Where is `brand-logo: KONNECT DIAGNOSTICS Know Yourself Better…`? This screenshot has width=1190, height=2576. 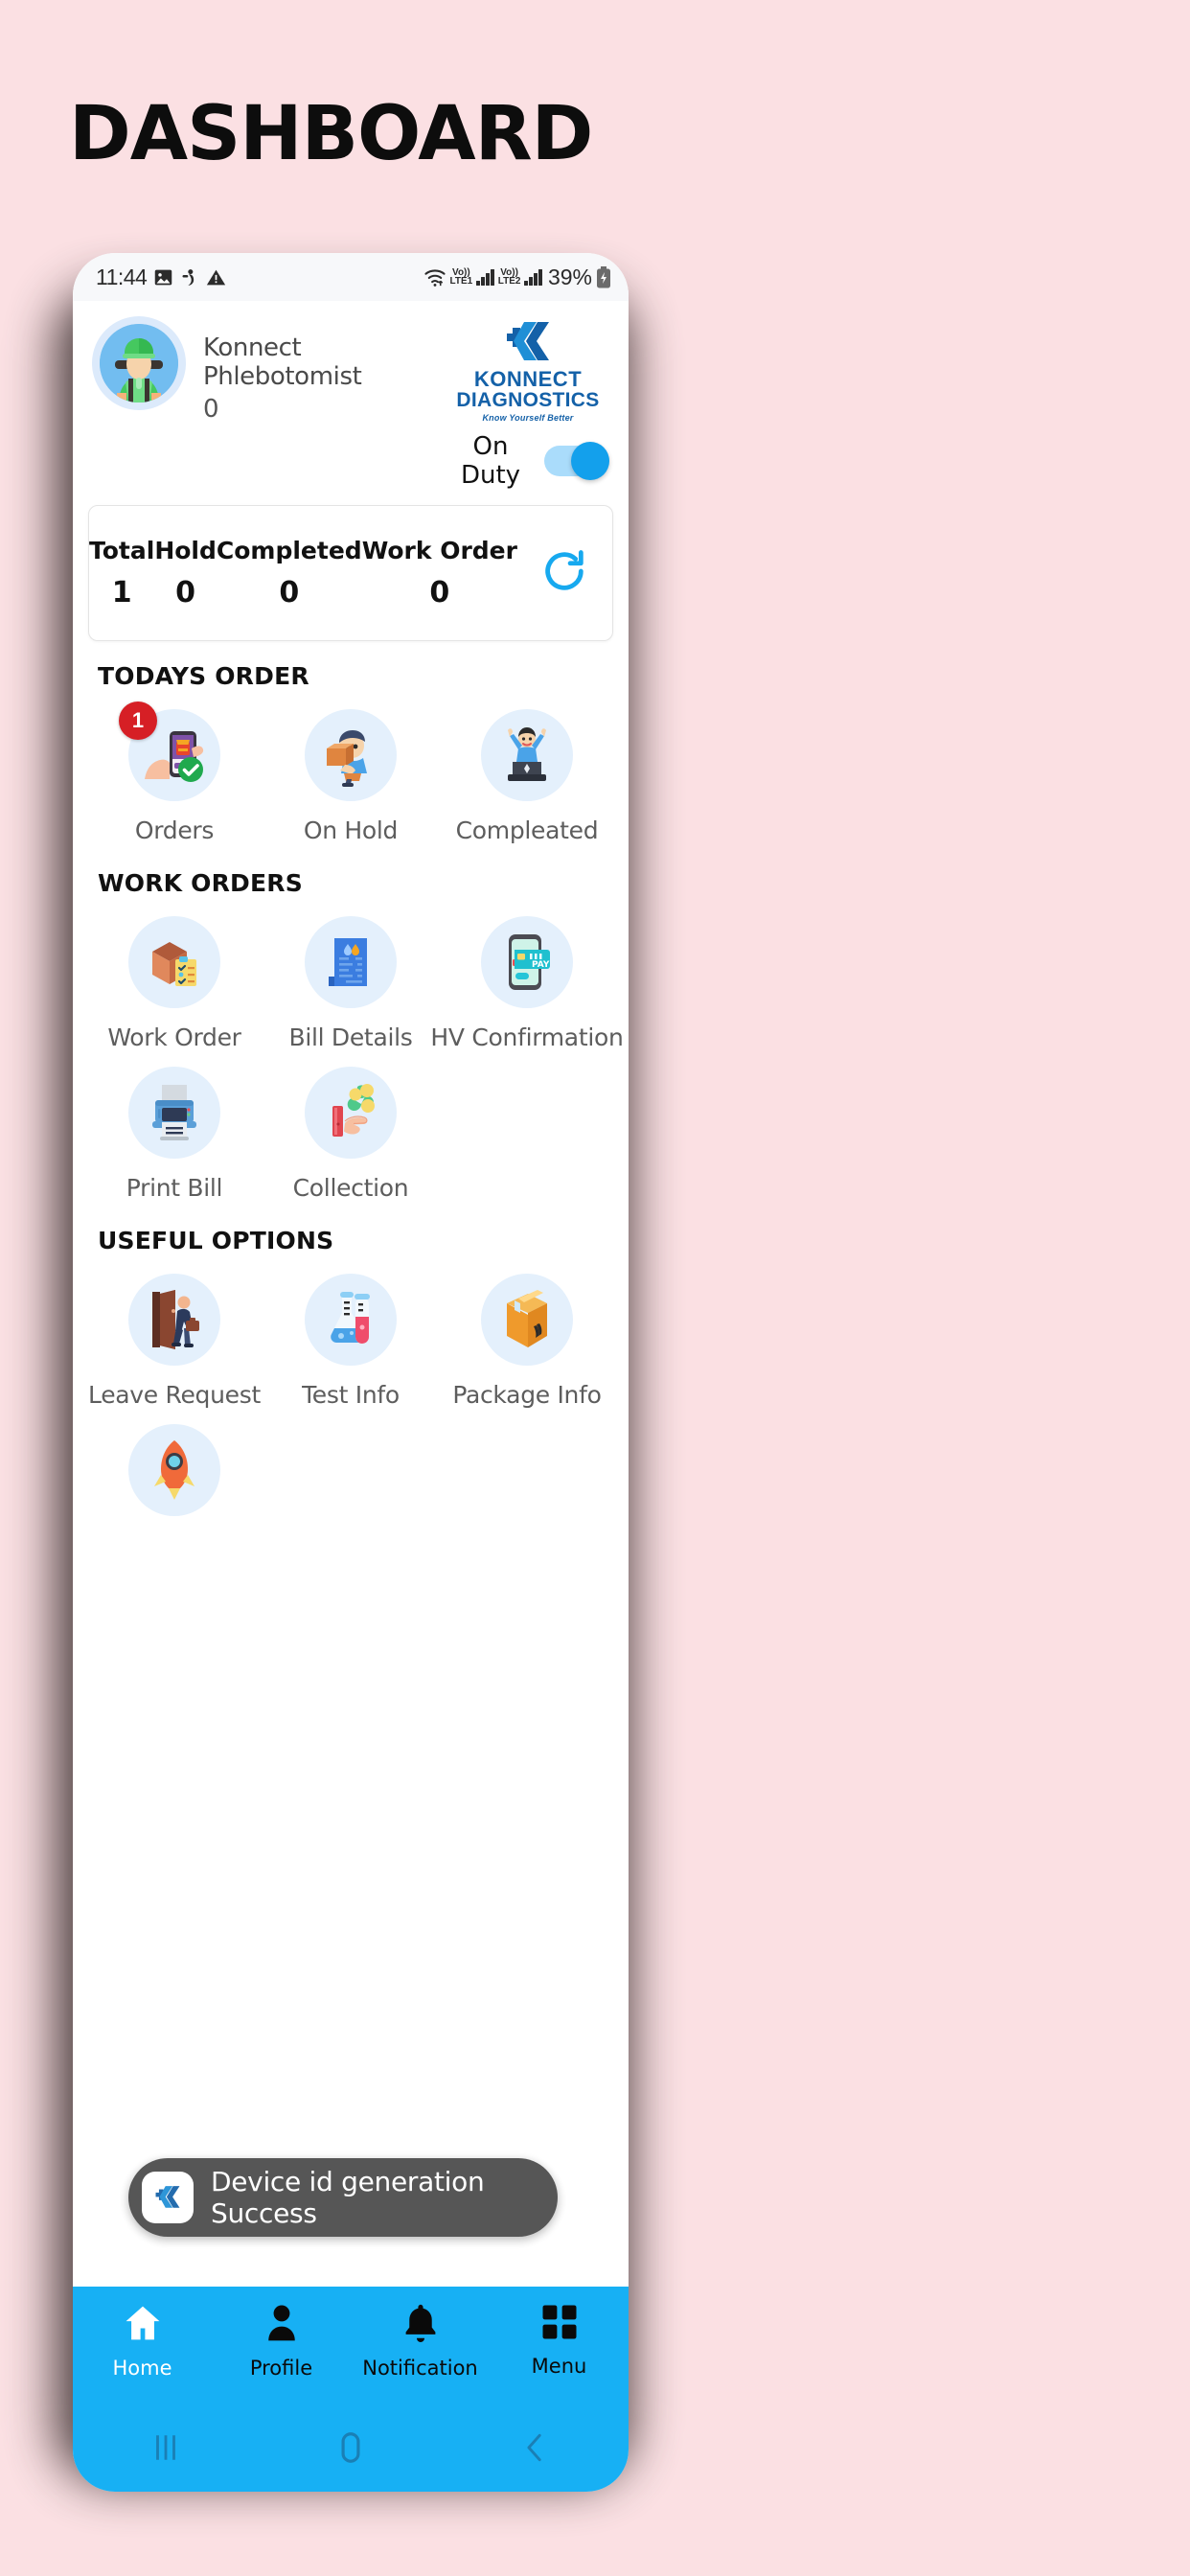 brand-logo: KONNECT DIAGNOSTICS Know Yourself Better… is located at coordinates (528, 403).